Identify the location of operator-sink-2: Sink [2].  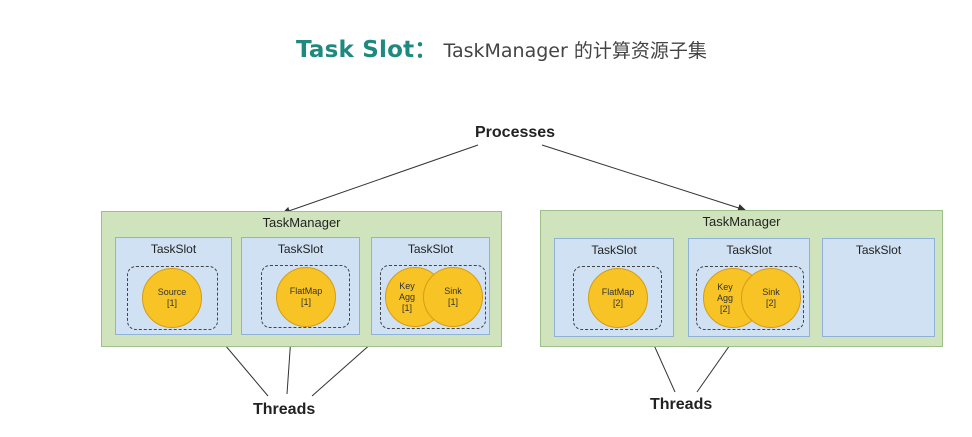
(771, 298).